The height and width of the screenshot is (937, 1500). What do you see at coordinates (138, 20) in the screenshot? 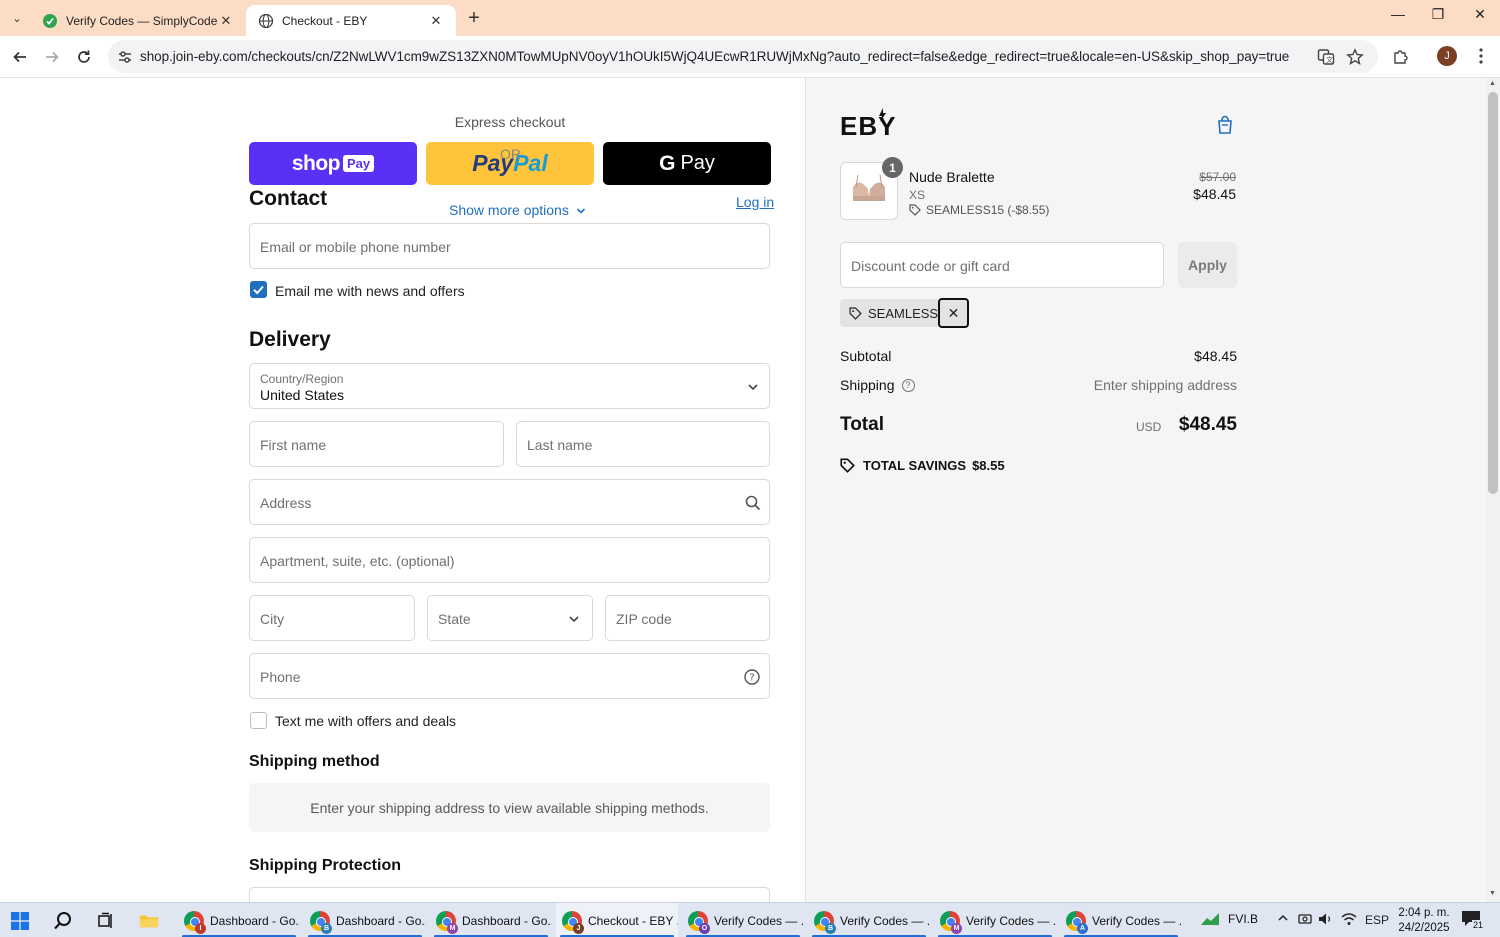
I see `browser-tab-simplycodes: Verify Codes — SimplyCodes ✕` at bounding box center [138, 20].